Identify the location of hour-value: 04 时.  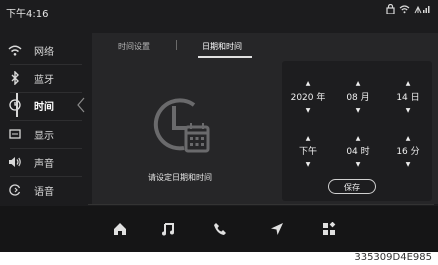
(358, 152).